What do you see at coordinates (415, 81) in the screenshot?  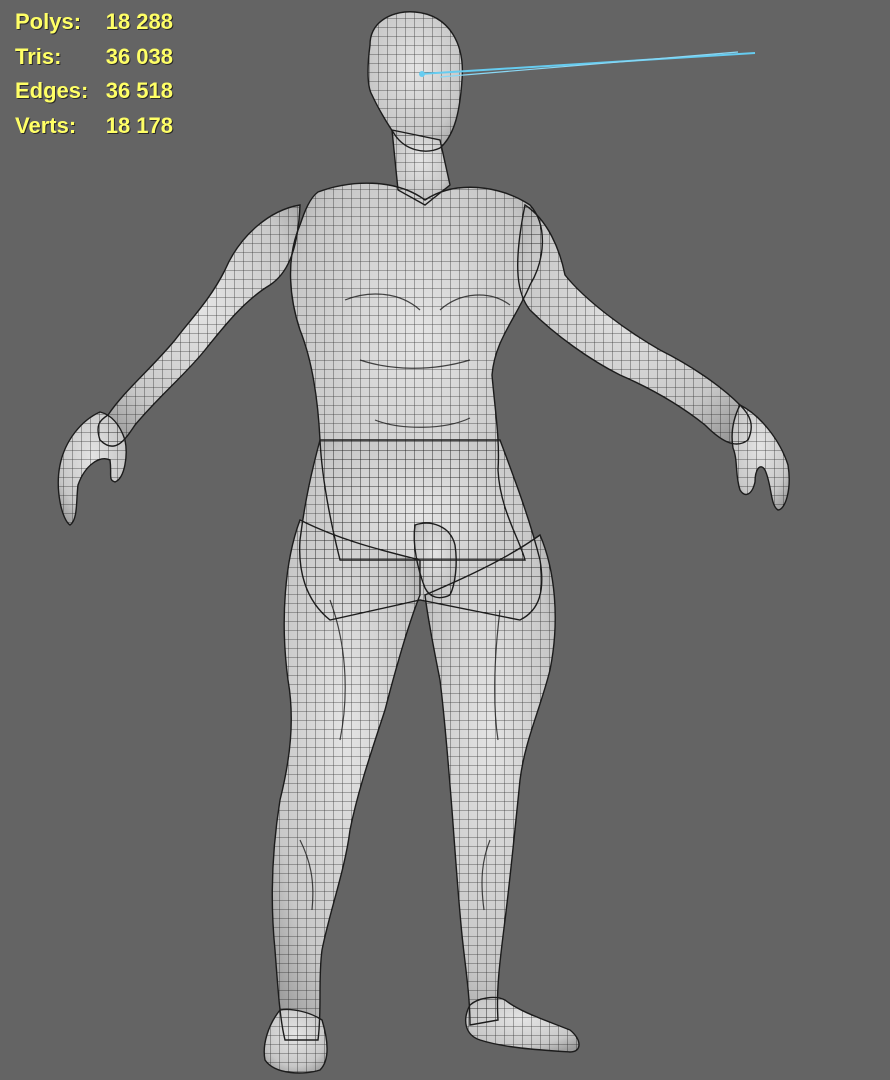 I see `head-mesh-wire` at bounding box center [415, 81].